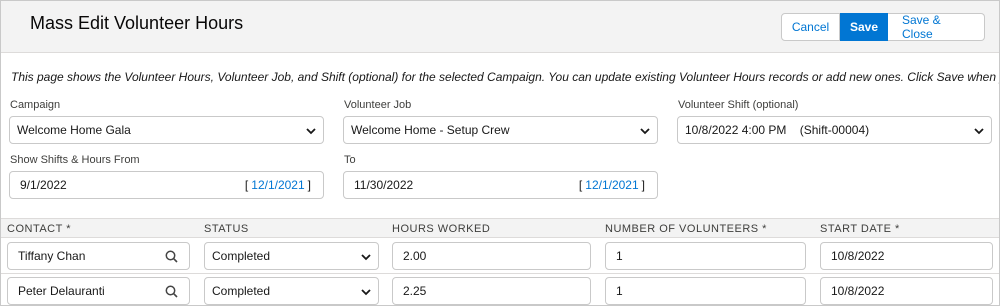 The height and width of the screenshot is (306, 1000). Describe the element at coordinates (491, 256) in the screenshot. I see `hours-worked-field: 2.00` at that location.